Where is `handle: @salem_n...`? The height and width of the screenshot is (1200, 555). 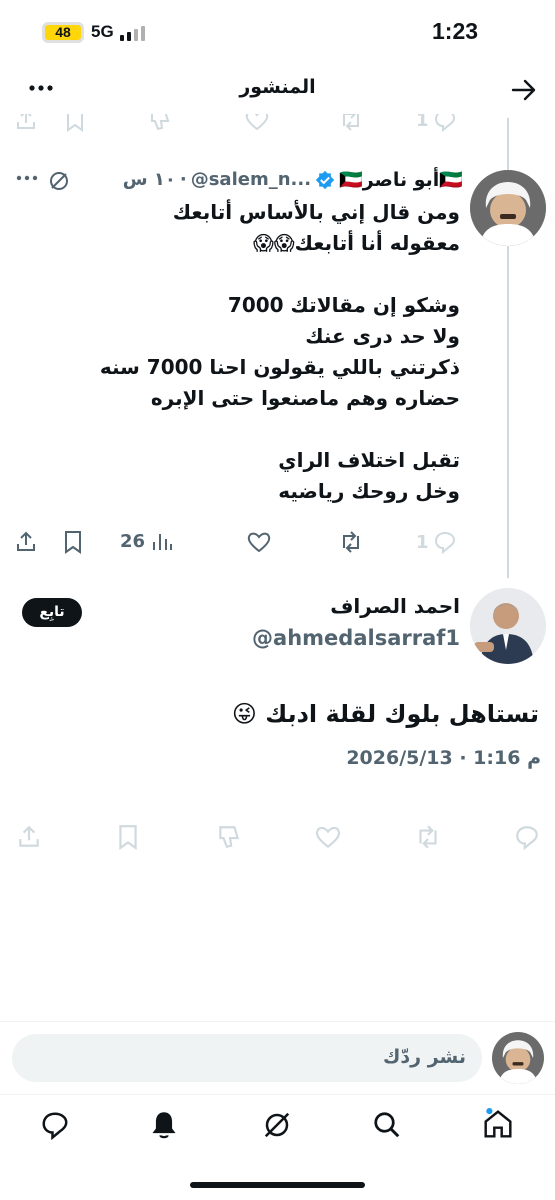 handle: @salem_n... is located at coordinates (251, 179).